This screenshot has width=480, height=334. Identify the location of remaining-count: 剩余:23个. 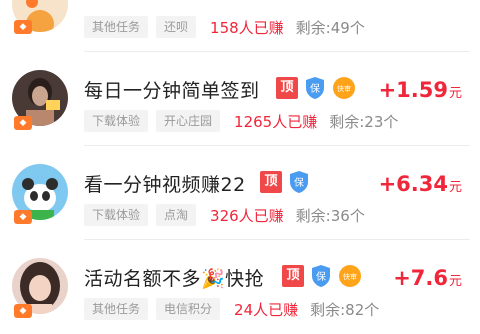
(364, 121).